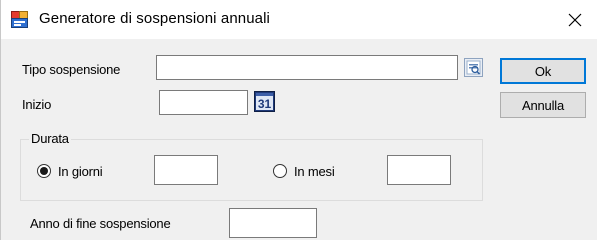  What do you see at coordinates (273, 223) in the screenshot?
I see `anno-fine-input` at bounding box center [273, 223].